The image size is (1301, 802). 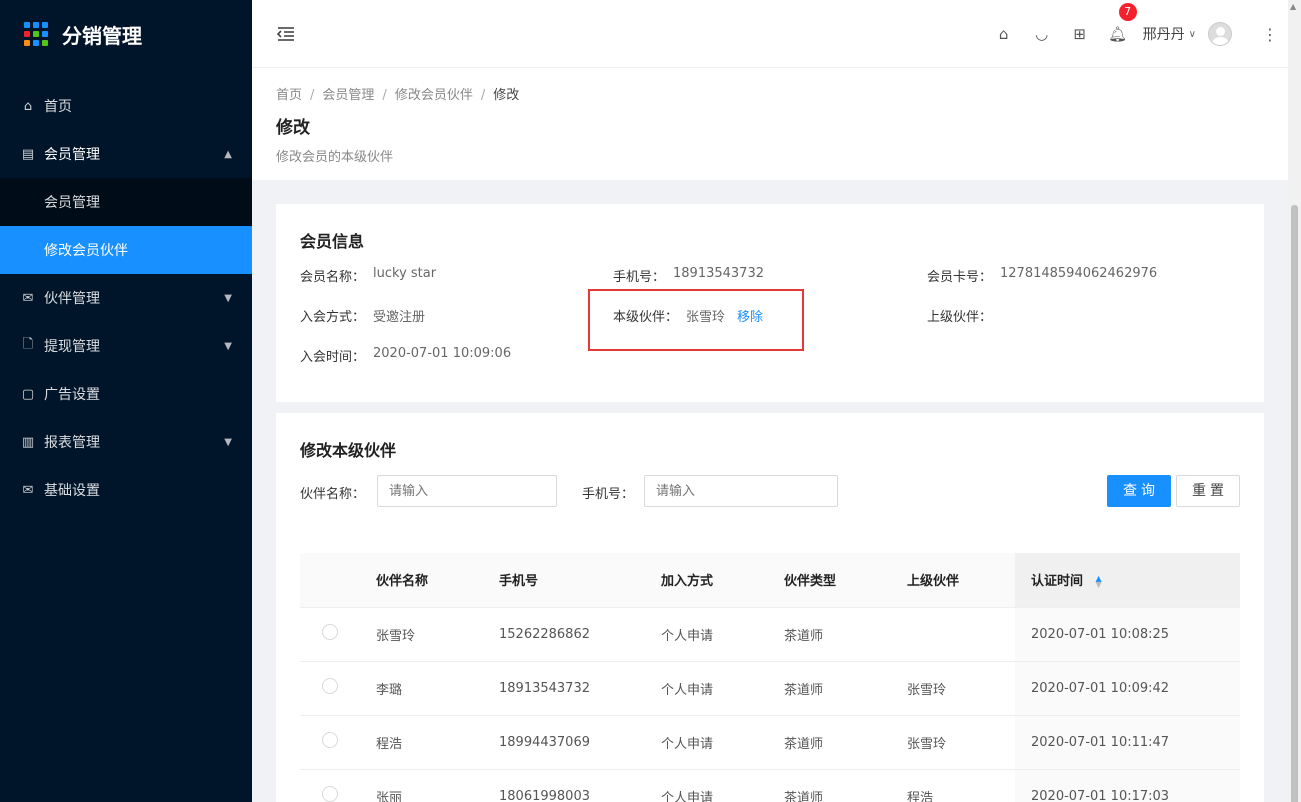 I want to click on sidebar-item-label: 伙伴管理, so click(x=72, y=299).